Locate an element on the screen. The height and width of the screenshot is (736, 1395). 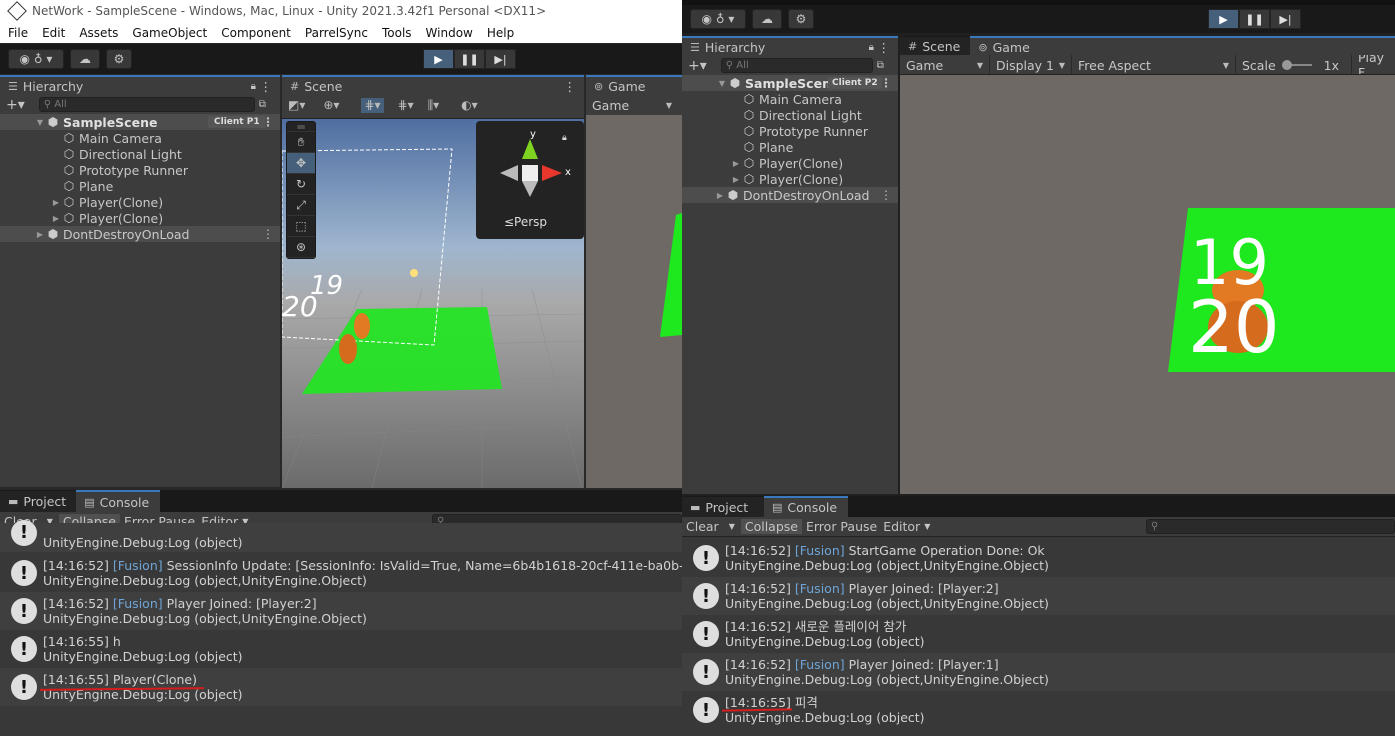
scale-handle is located at coordinates (1286, 65).